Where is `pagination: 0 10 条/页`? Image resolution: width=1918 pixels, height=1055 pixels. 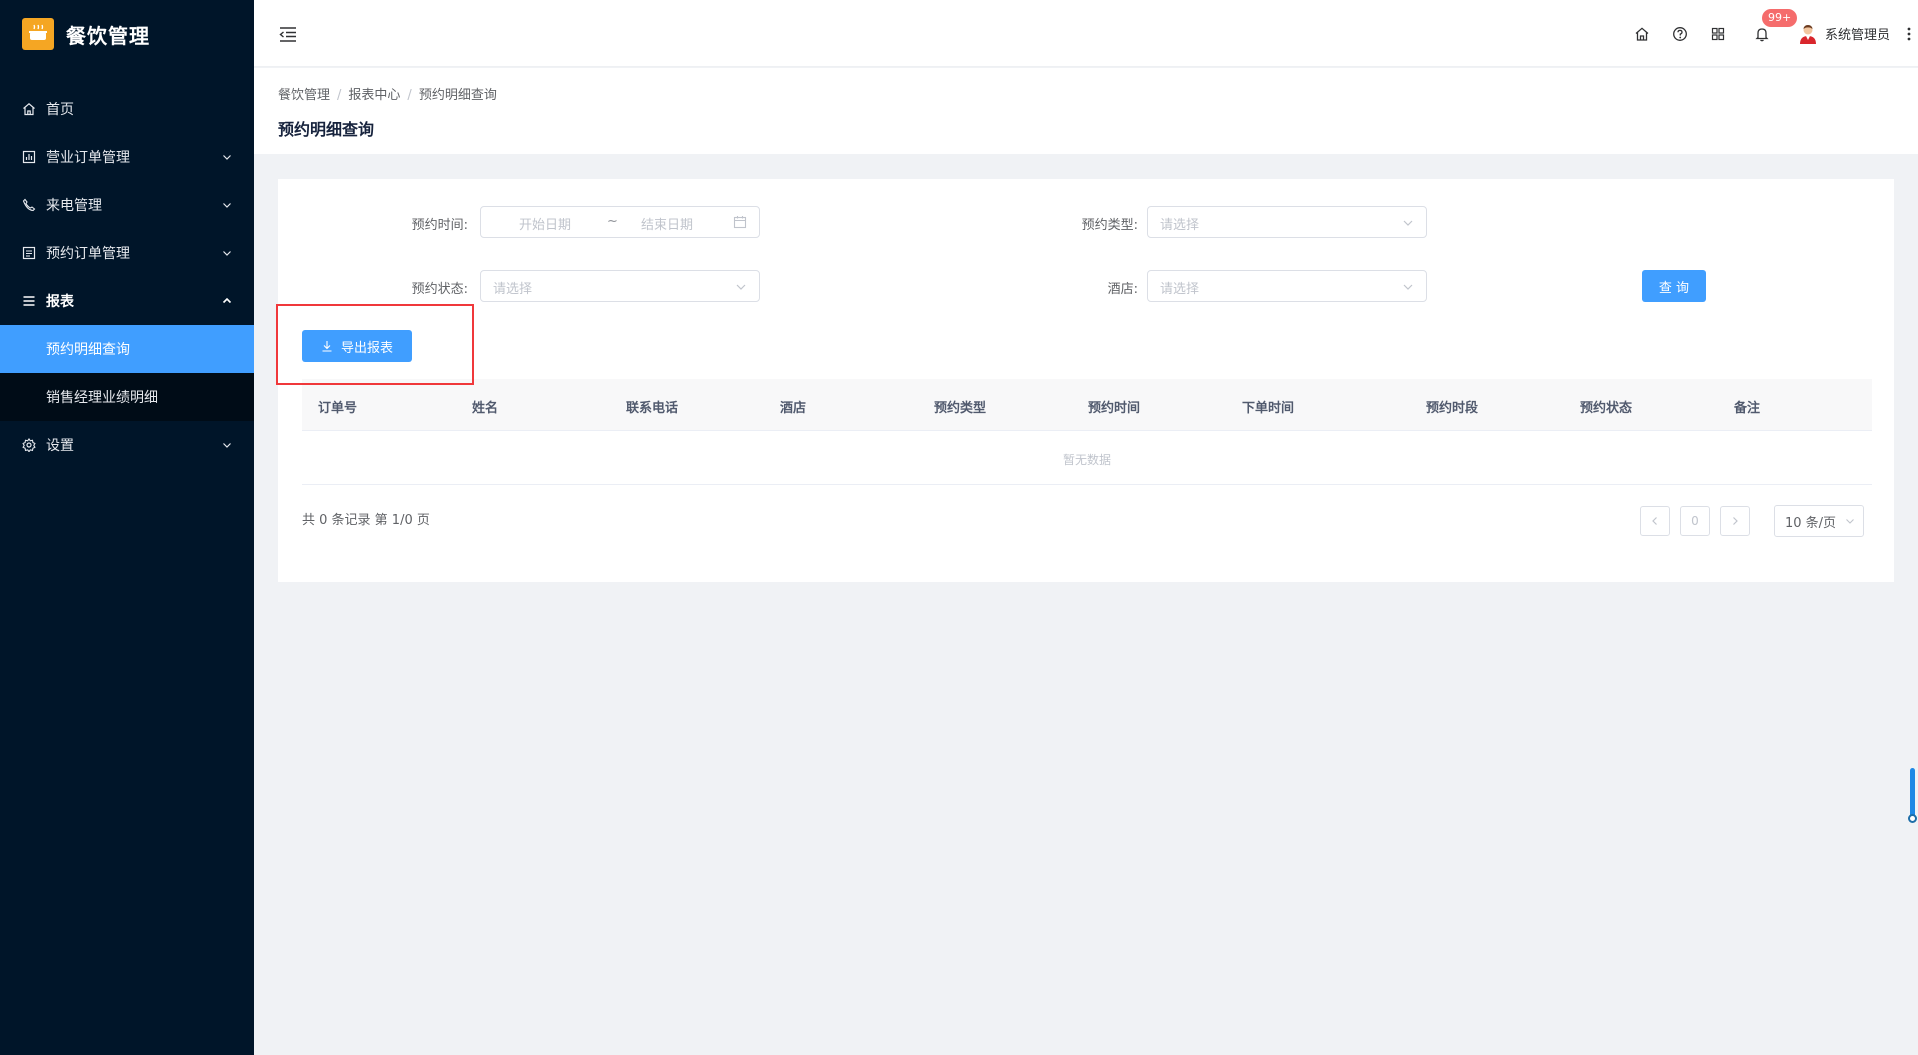
pagination: 0 10 条/页 is located at coordinates (1747, 521).